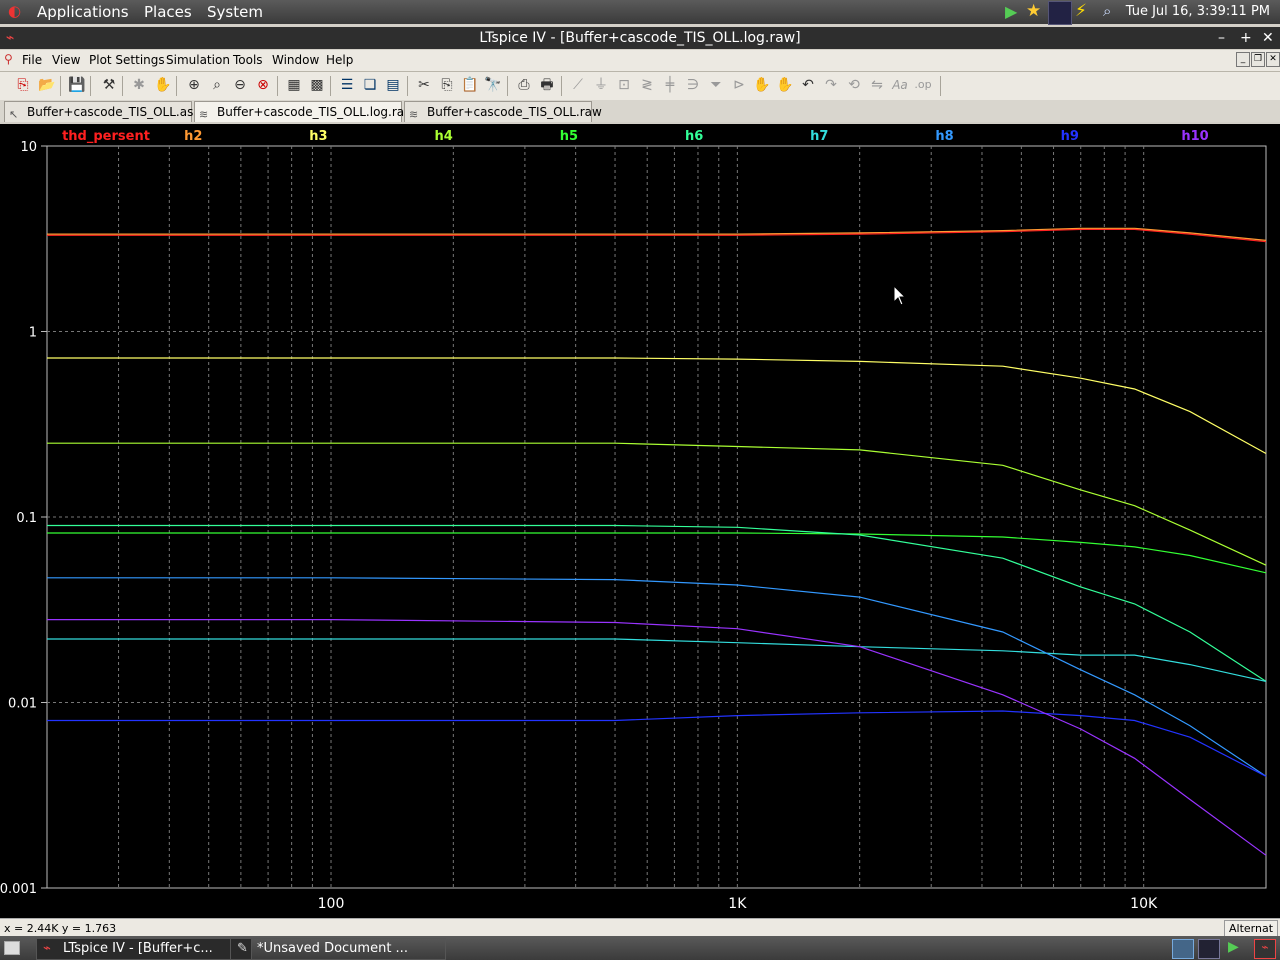 This screenshot has width=1280, height=960. I want to click on tray-play-icon: ▶, so click(1233, 947).